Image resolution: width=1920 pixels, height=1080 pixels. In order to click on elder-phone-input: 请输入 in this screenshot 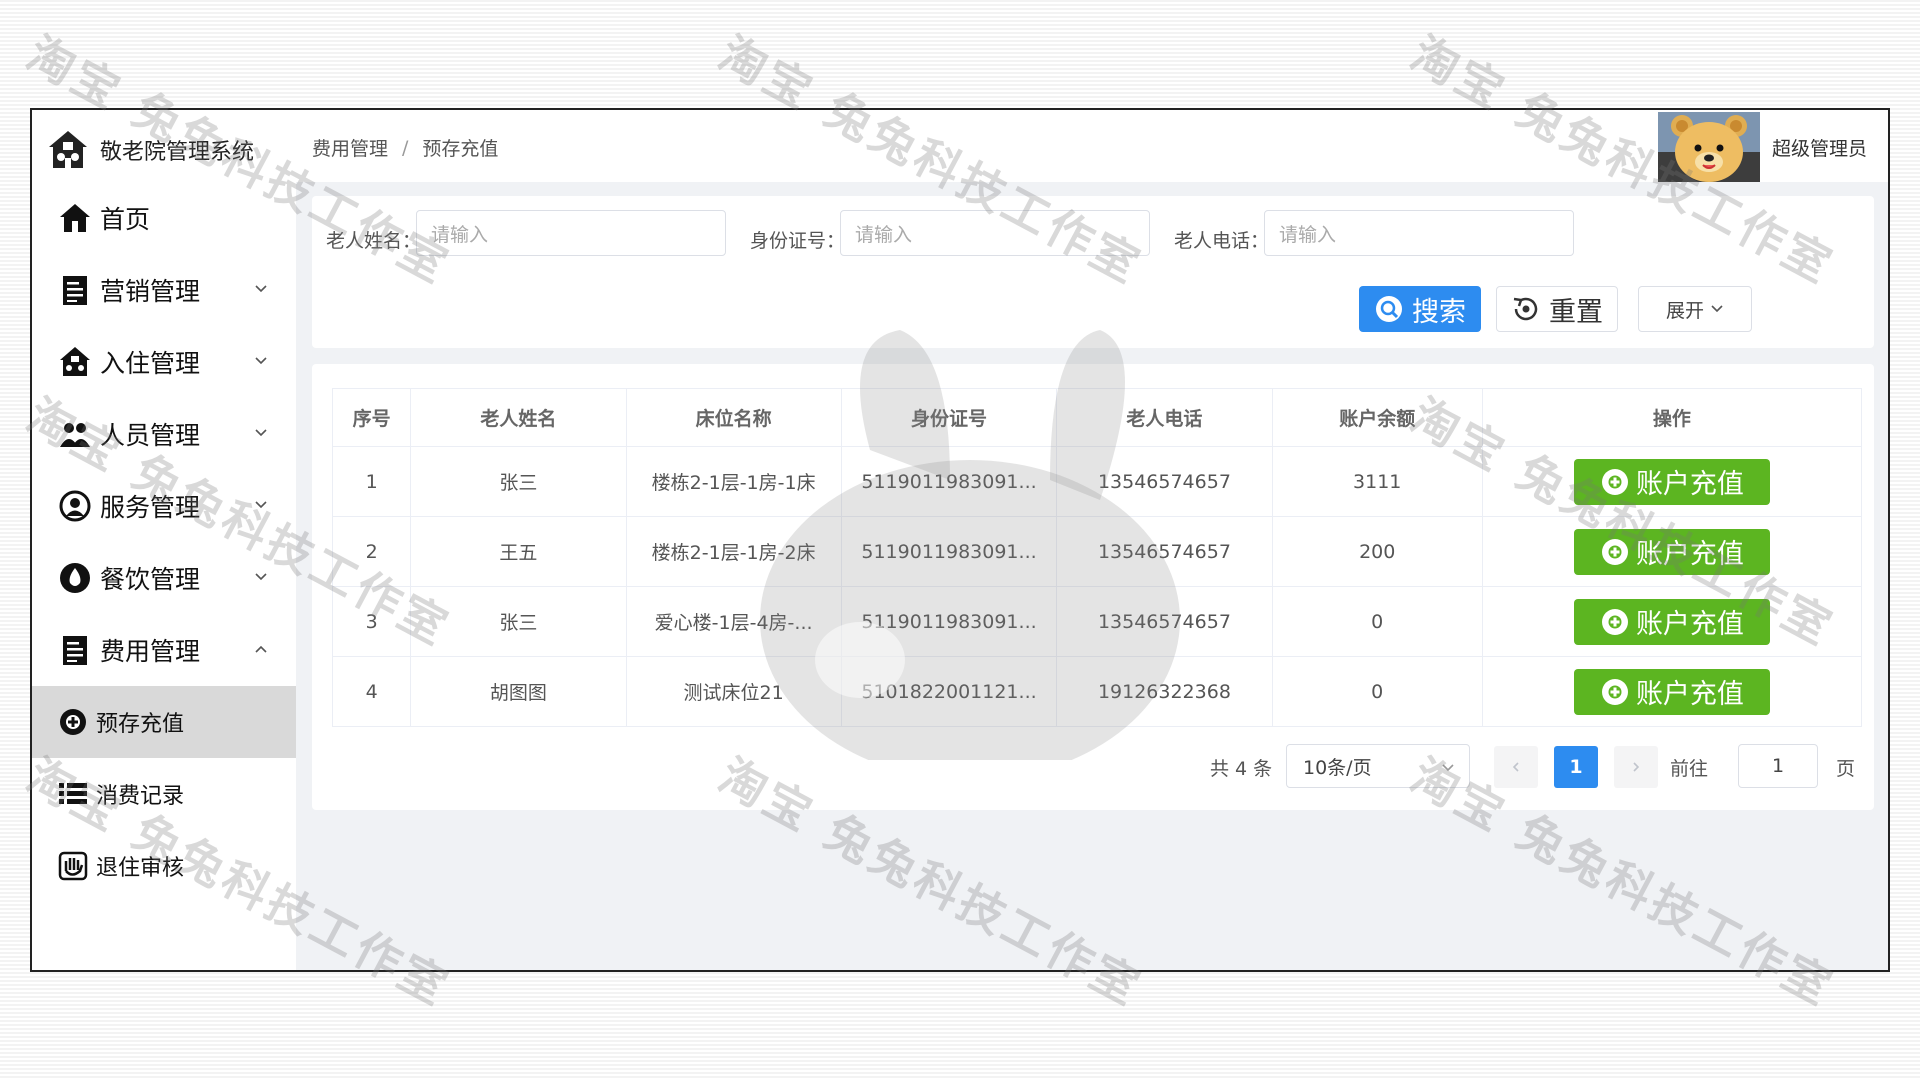, I will do `click(1419, 233)`.